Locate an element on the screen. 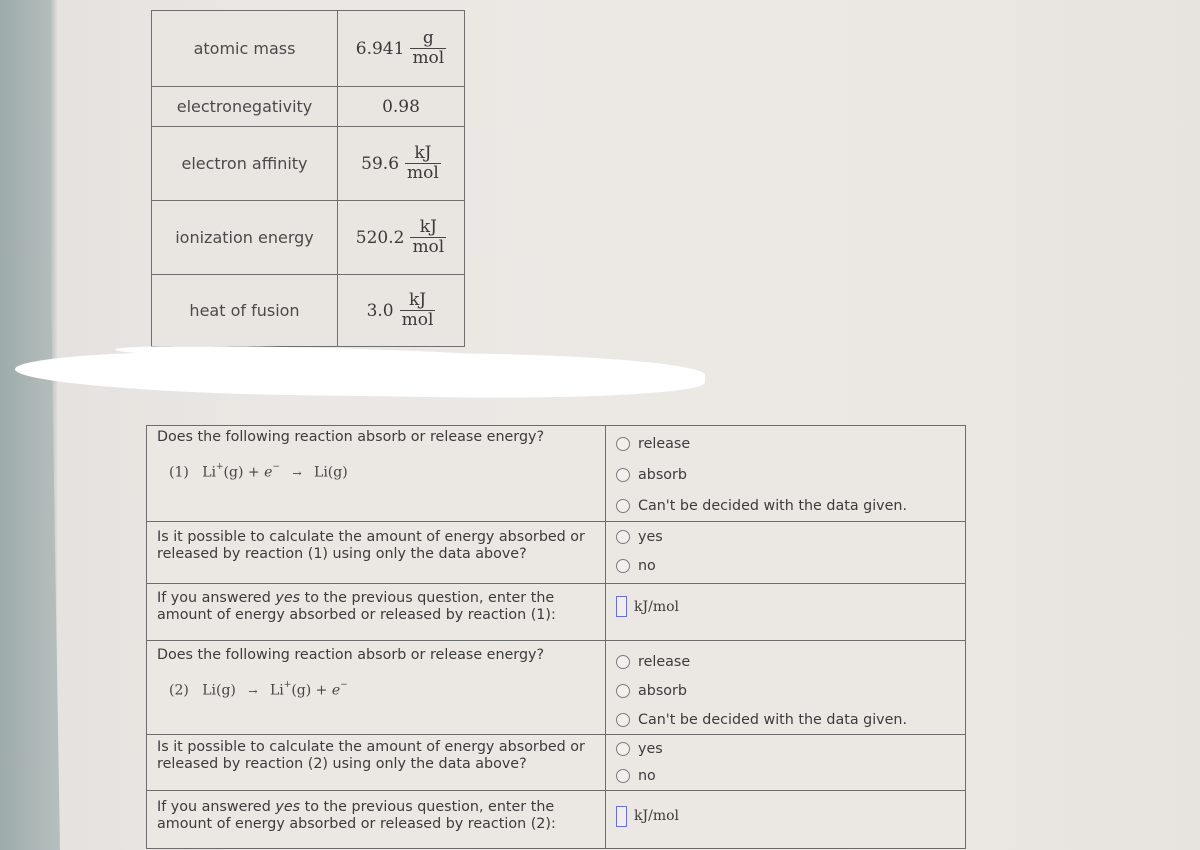 This screenshot has height=850, width=1200. property-row: atomic mass 6.941 g mol is located at coordinates (308, 48).